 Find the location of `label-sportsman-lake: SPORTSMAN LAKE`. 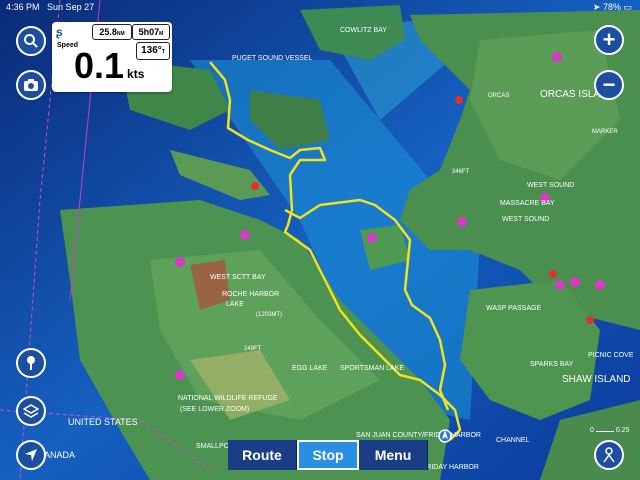

label-sportsman-lake: SPORTSMAN LAKE is located at coordinates (372, 368).